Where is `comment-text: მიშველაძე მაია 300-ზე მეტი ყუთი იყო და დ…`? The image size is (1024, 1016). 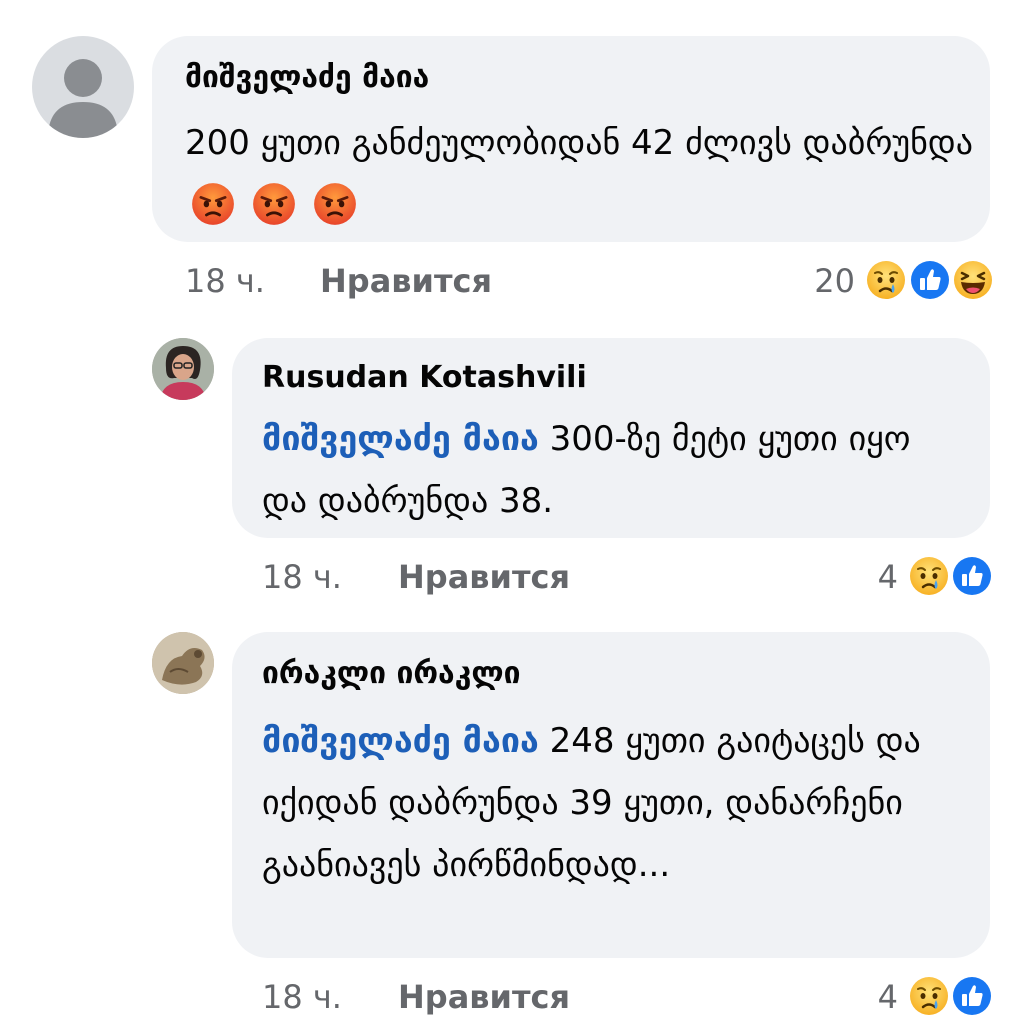 comment-text: მიშველაძე მაია 300-ზე მეტი ყუთი იყო და დ… is located at coordinates (612, 470).